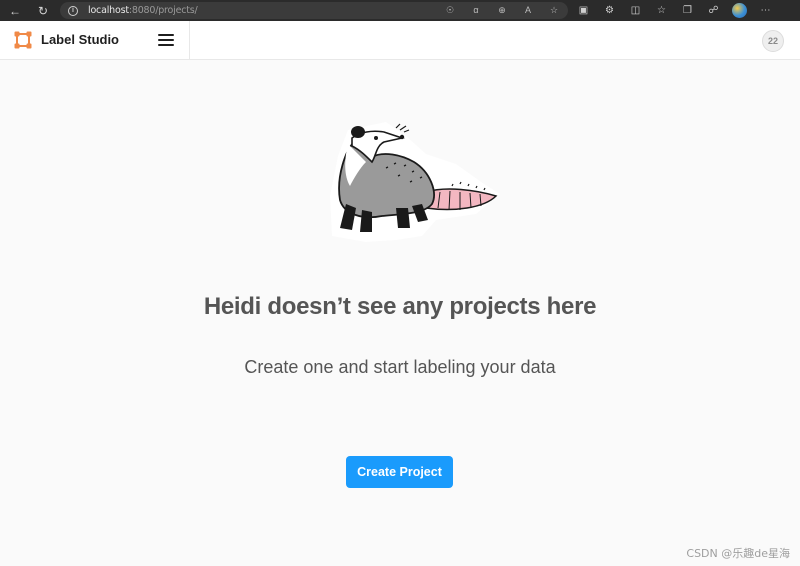 The image size is (800, 566). What do you see at coordinates (415, 182) in the screenshot?
I see `opossum-illustration` at bounding box center [415, 182].